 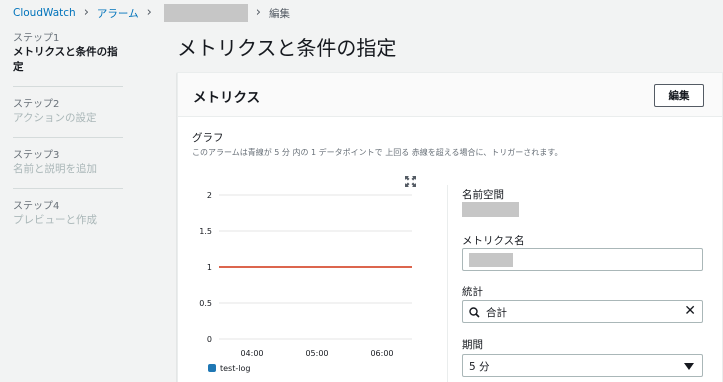 What do you see at coordinates (474, 312) in the screenshot?
I see `search-icon` at bounding box center [474, 312].